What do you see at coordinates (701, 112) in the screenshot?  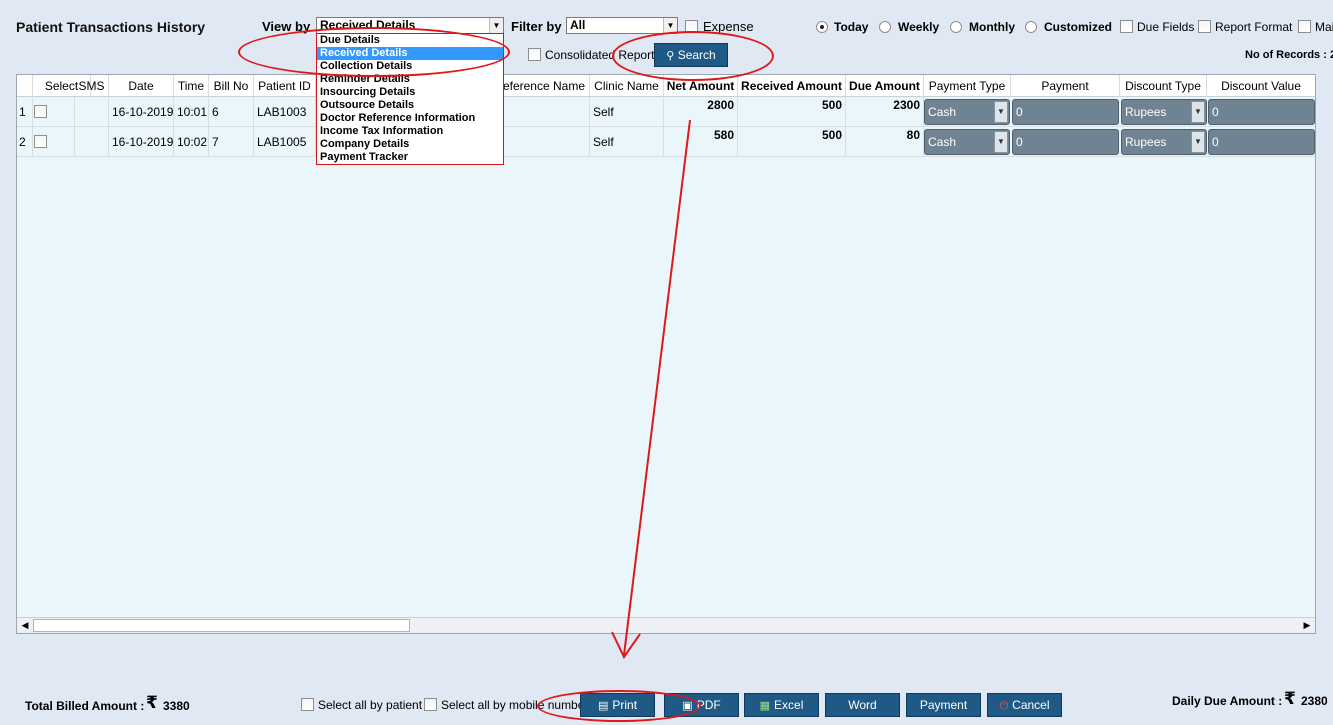 I see `row-net-amount: 2800` at bounding box center [701, 112].